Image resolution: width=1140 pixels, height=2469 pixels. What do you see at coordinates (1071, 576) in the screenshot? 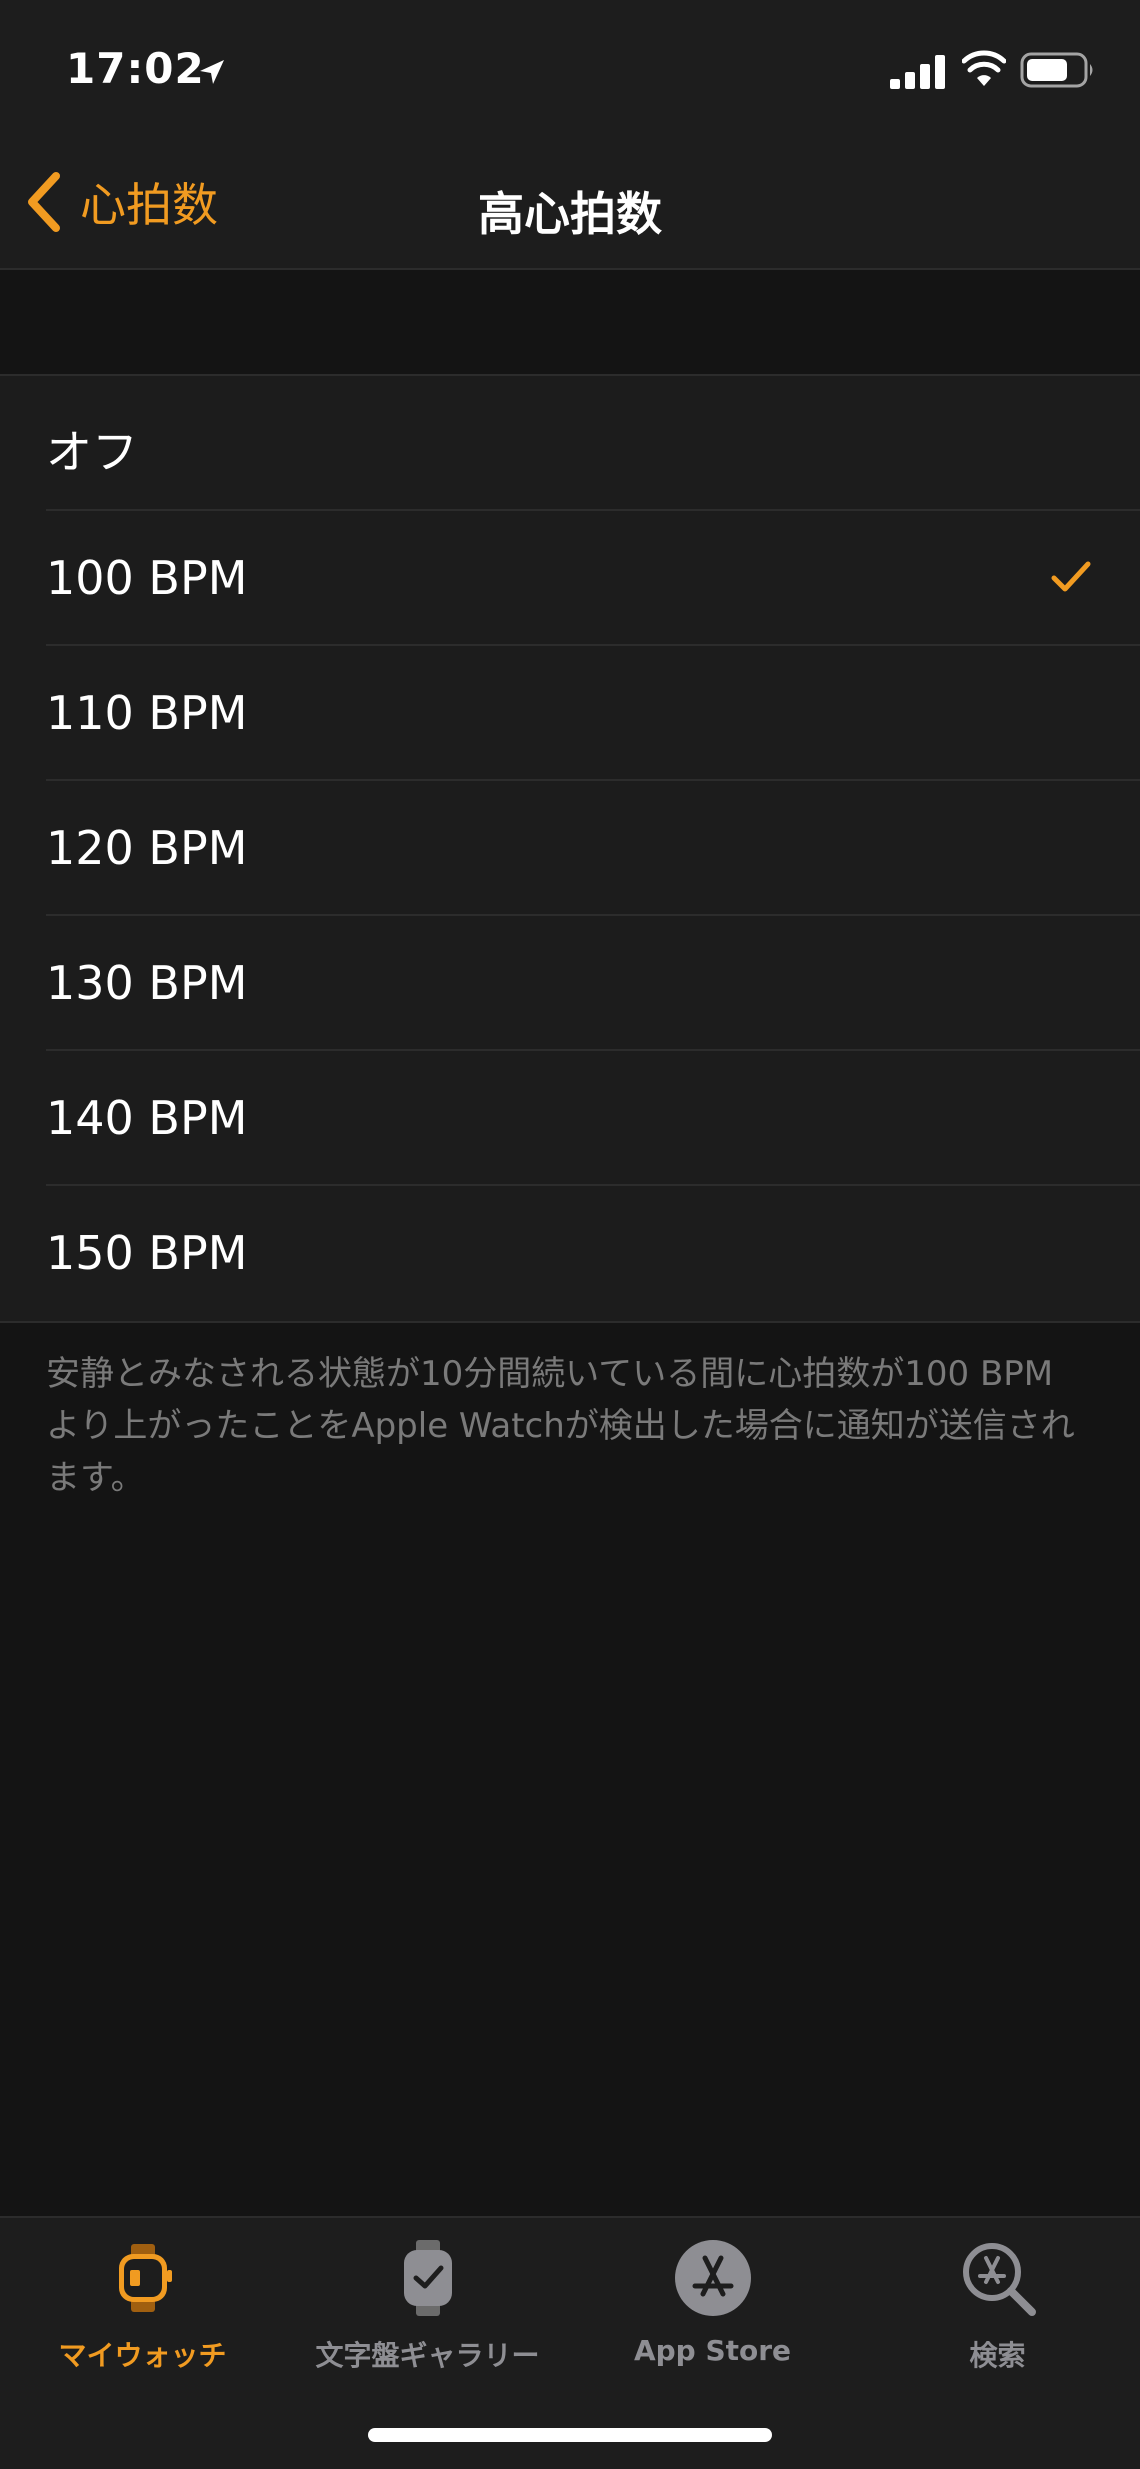
I see `checkmark-icon` at bounding box center [1071, 576].